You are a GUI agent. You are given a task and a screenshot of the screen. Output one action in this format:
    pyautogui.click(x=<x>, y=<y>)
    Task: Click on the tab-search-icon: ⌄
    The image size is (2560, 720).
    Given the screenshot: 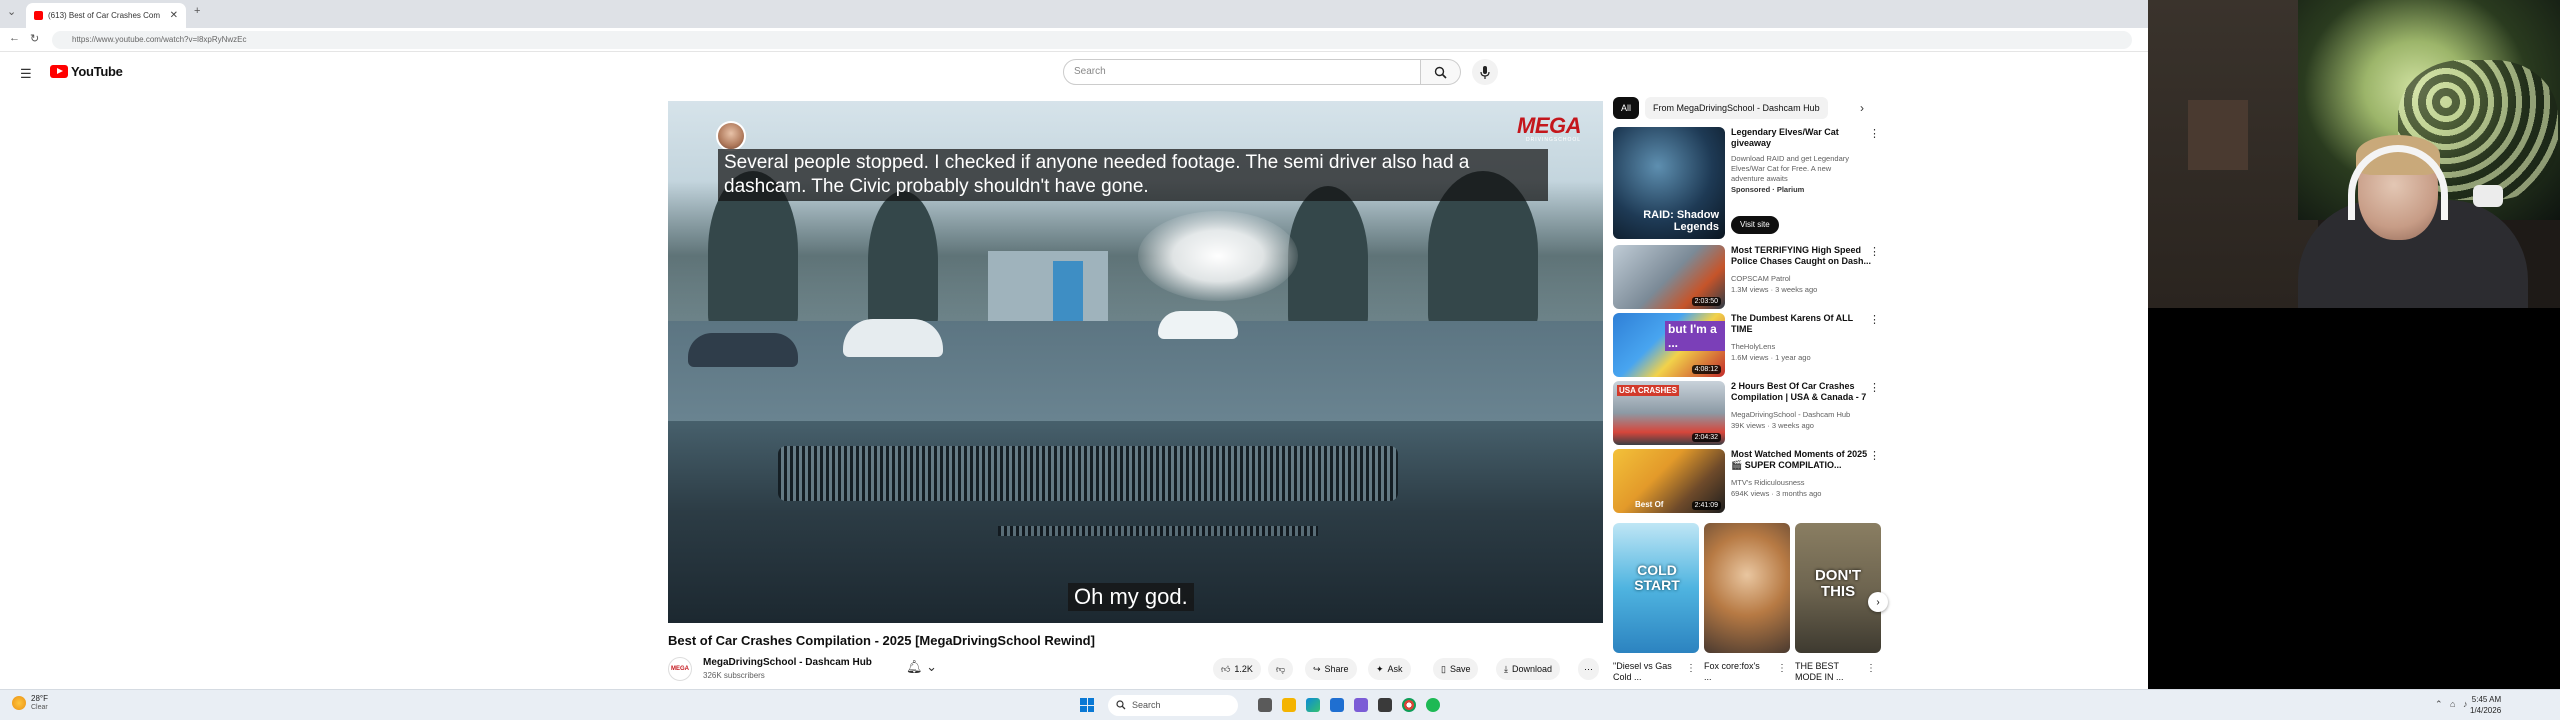 What is the action you would take?
    pyautogui.click(x=11, y=11)
    